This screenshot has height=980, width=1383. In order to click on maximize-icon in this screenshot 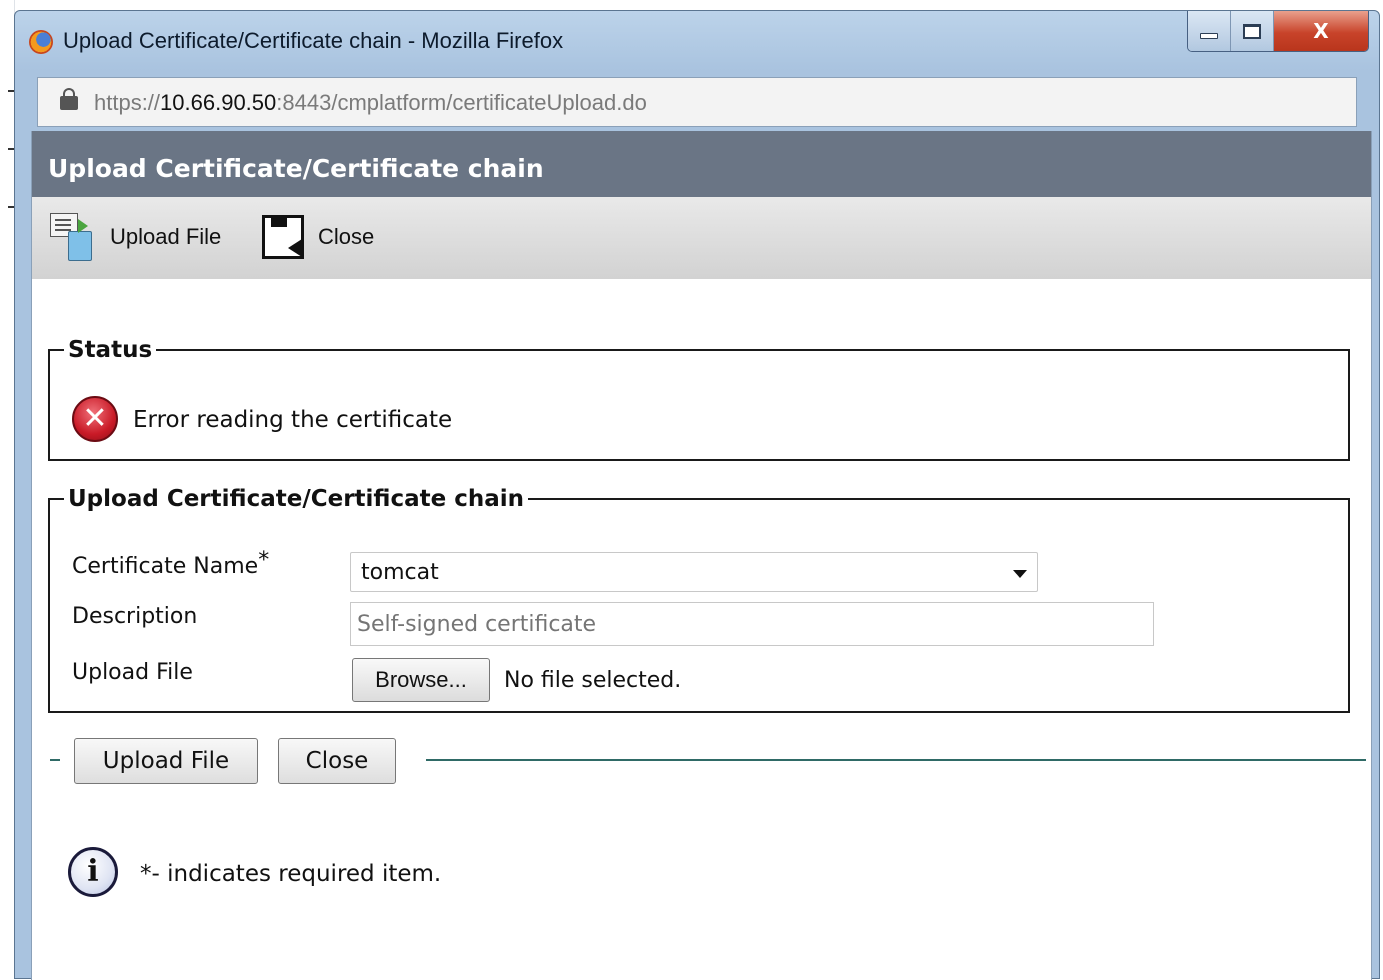, I will do `click(1252, 31)`.